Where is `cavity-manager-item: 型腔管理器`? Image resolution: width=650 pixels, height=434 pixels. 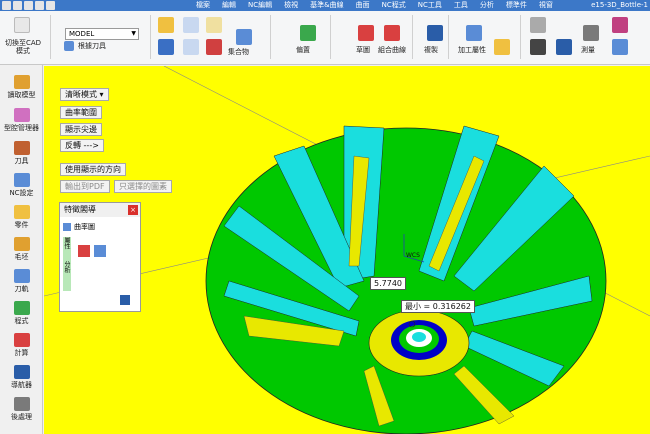
cavity-manager-item: 型腔管理器 is located at coordinates (21, 120).